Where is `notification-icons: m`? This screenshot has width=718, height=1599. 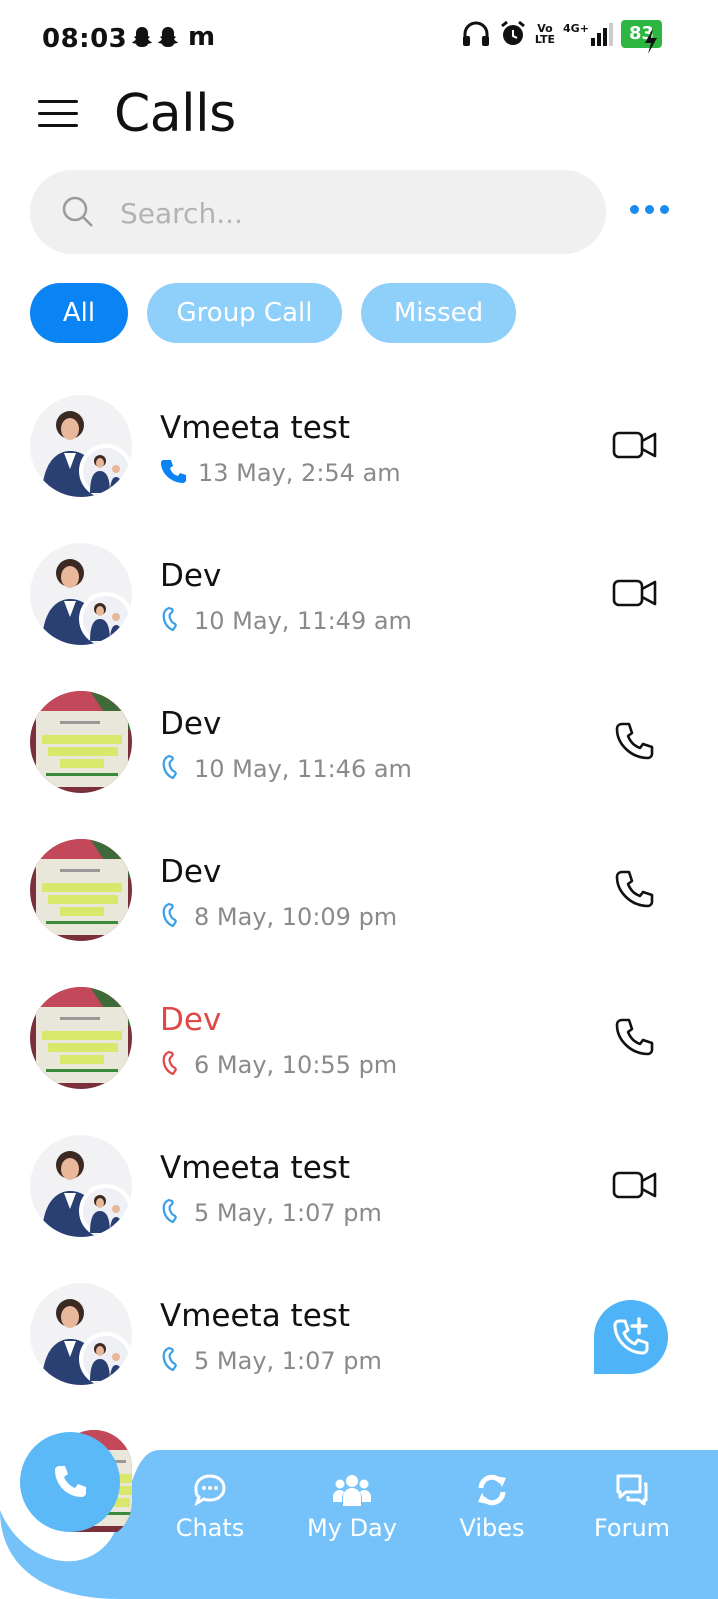
notification-icons: m is located at coordinates (173, 37).